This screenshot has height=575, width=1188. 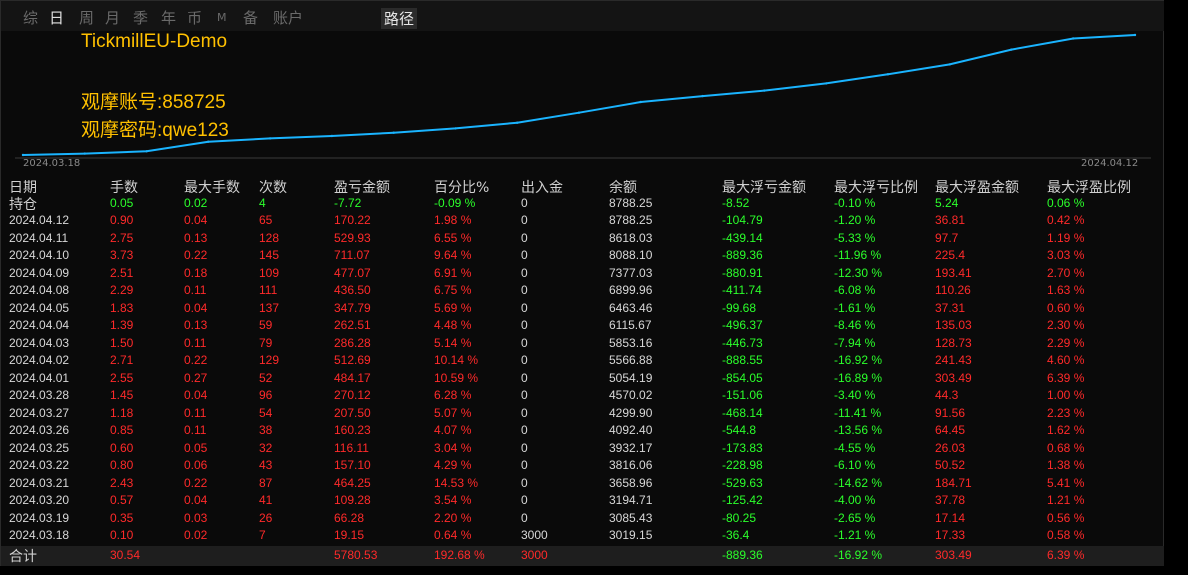 I want to click on table-cell: -854.05, so click(x=742, y=377).